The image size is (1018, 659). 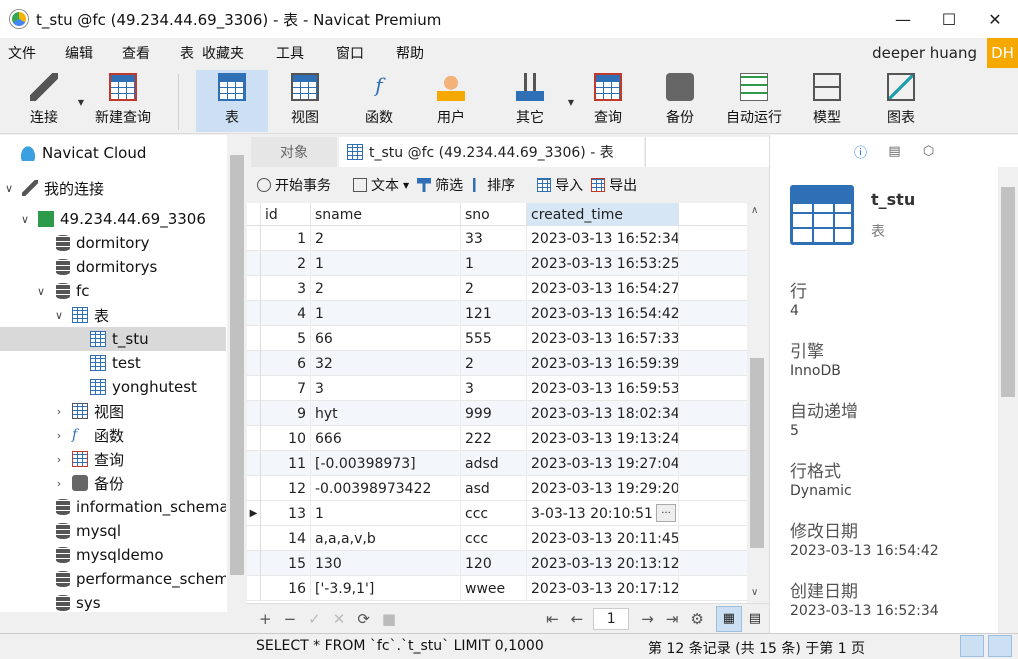 What do you see at coordinates (754, 592) in the screenshot?
I see `scroll-down-icon: ∨` at bounding box center [754, 592].